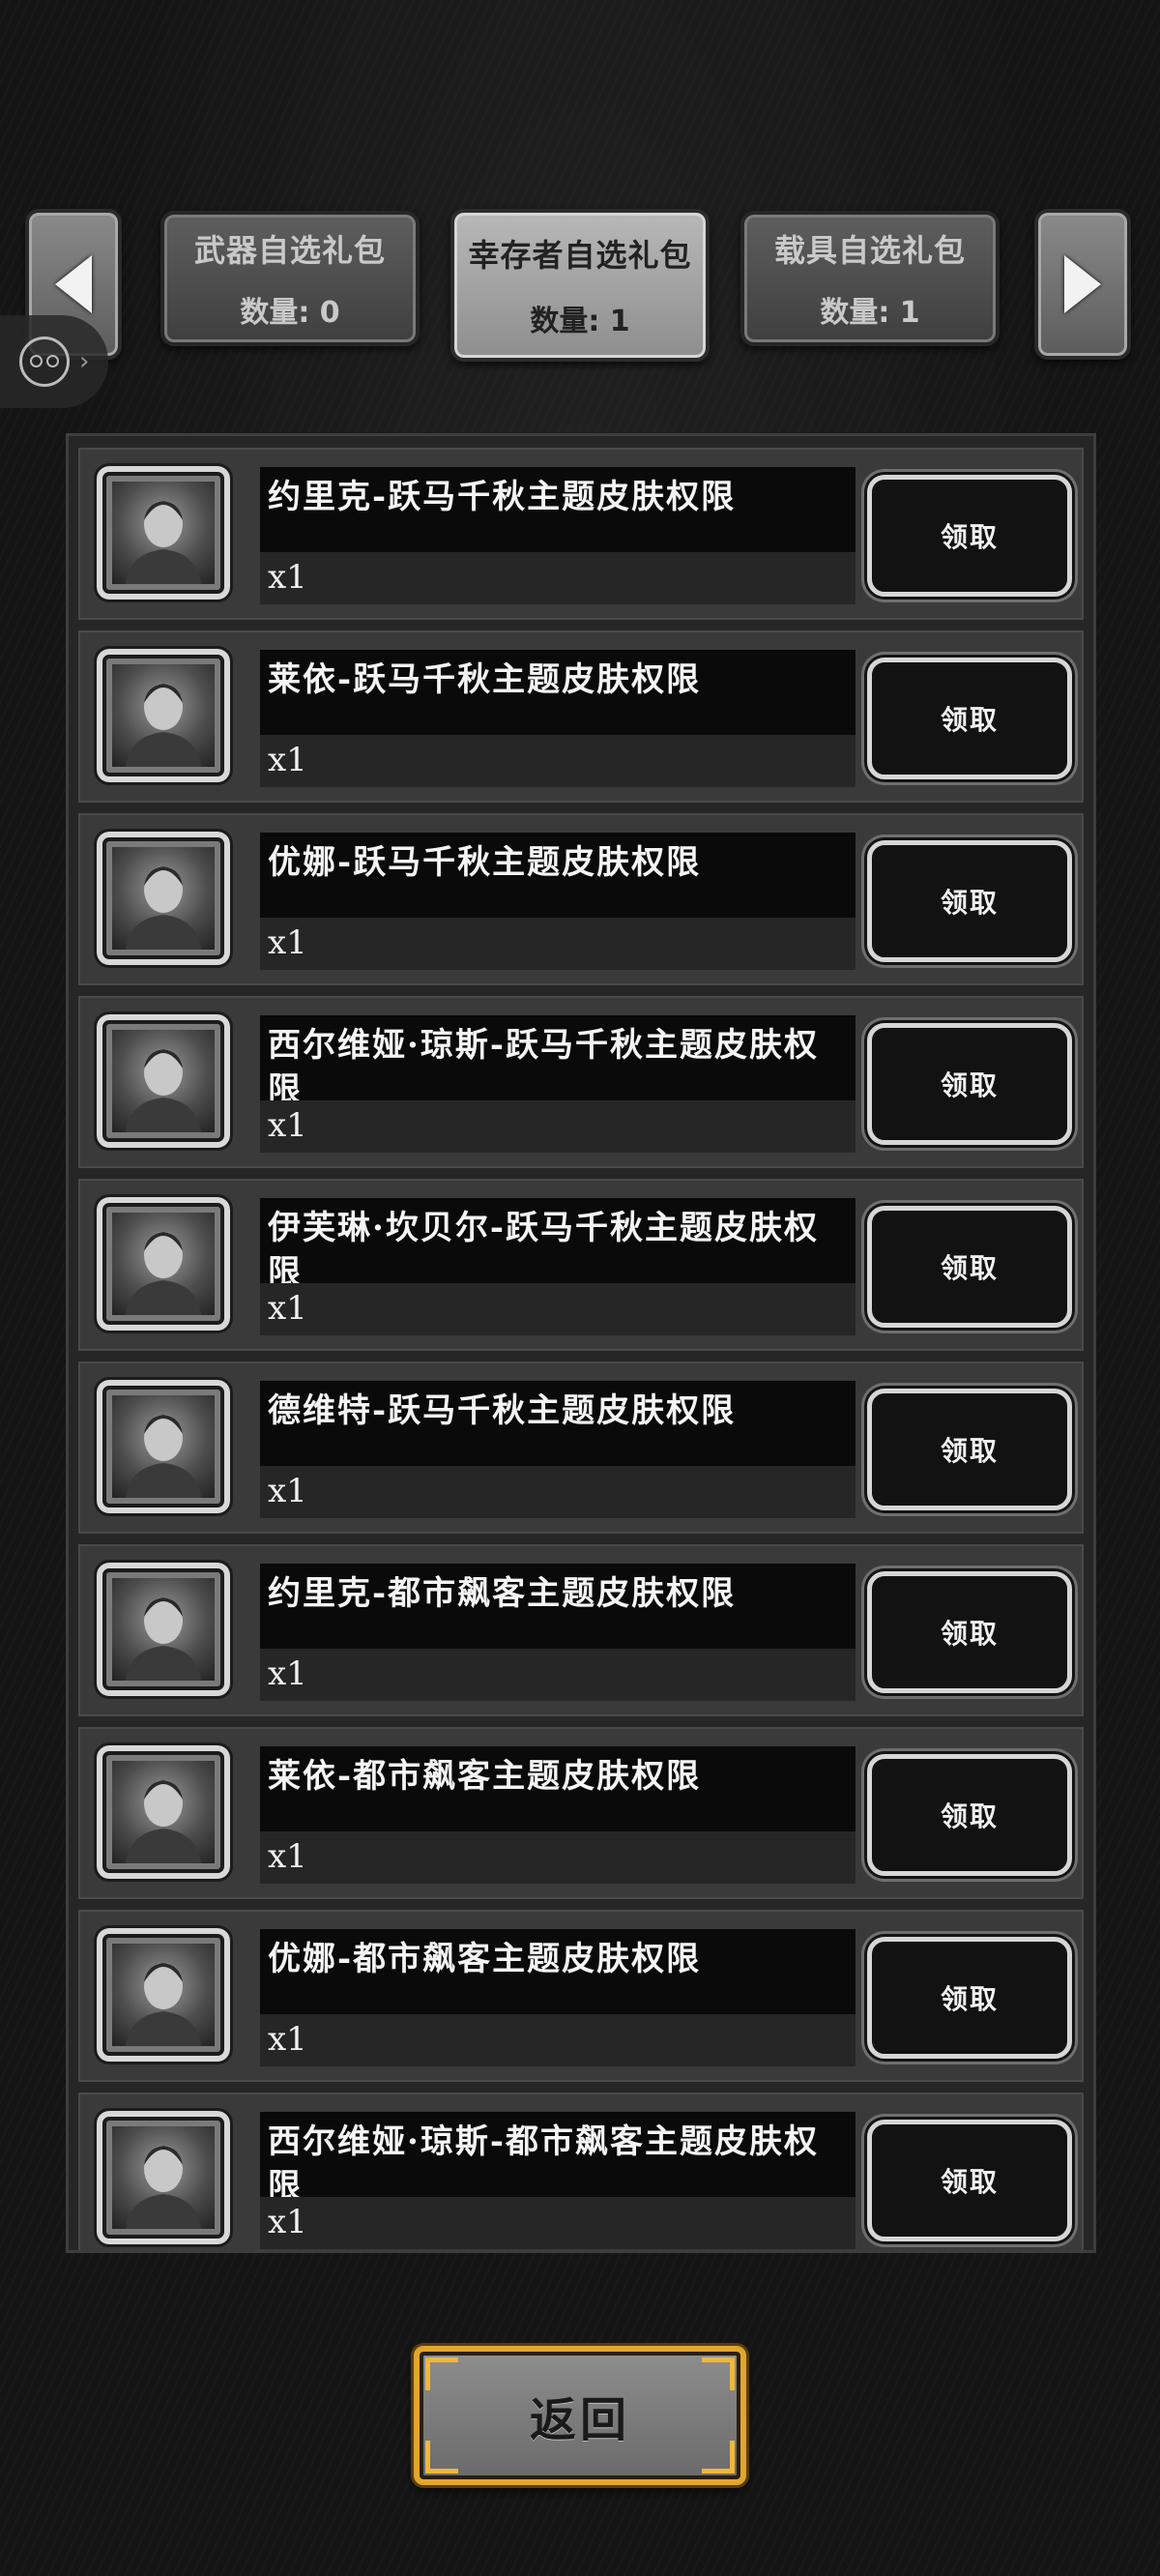  Describe the element at coordinates (74, 284) in the screenshot. I see `left-arrow-icon` at that location.